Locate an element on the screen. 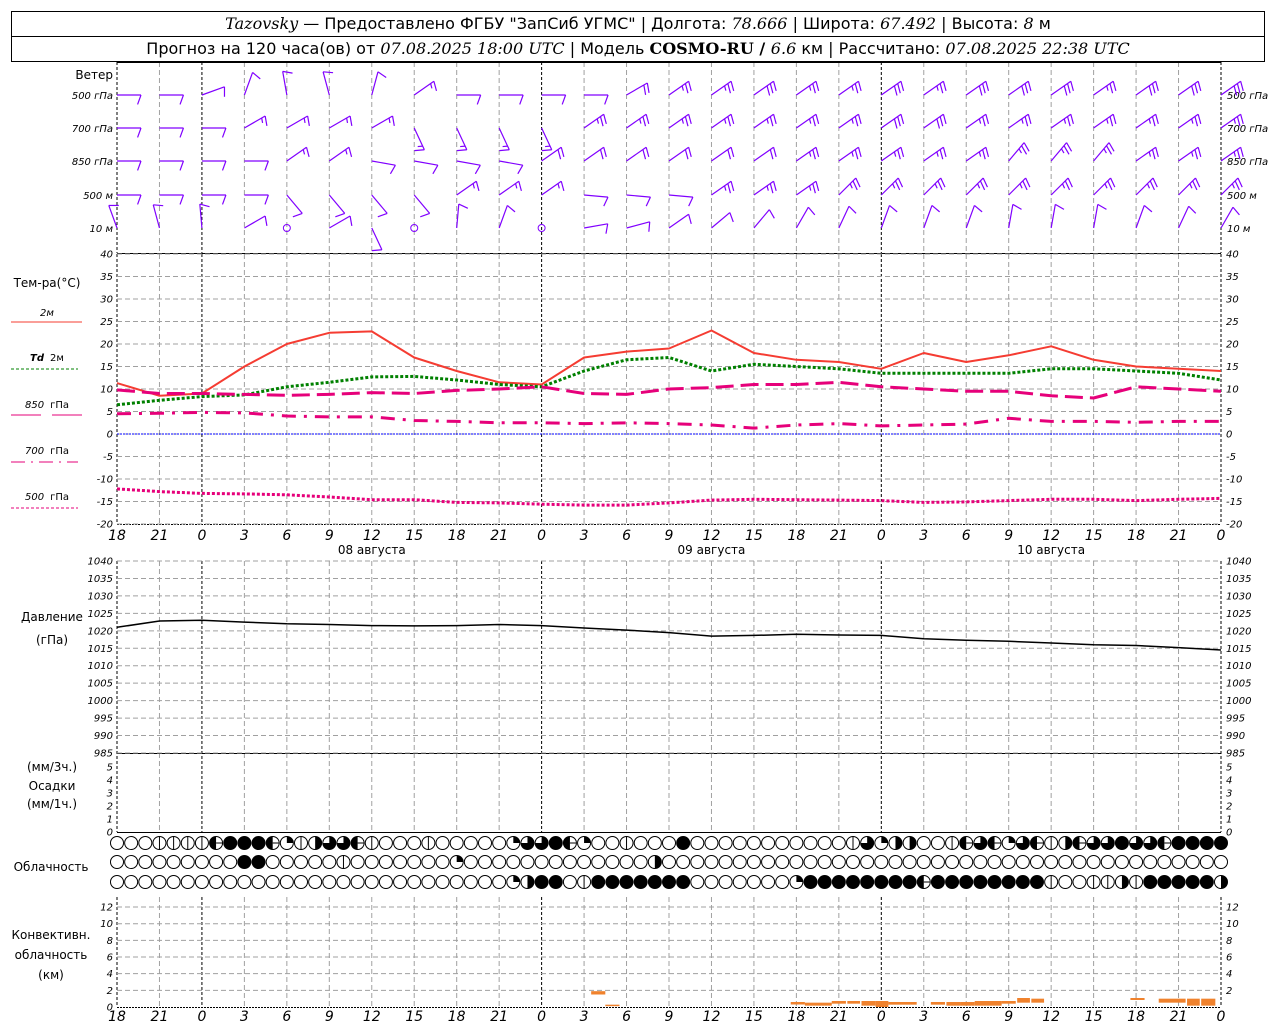 The image size is (1280, 1024). hour-tick-label: 0 is located at coordinates (881, 536).